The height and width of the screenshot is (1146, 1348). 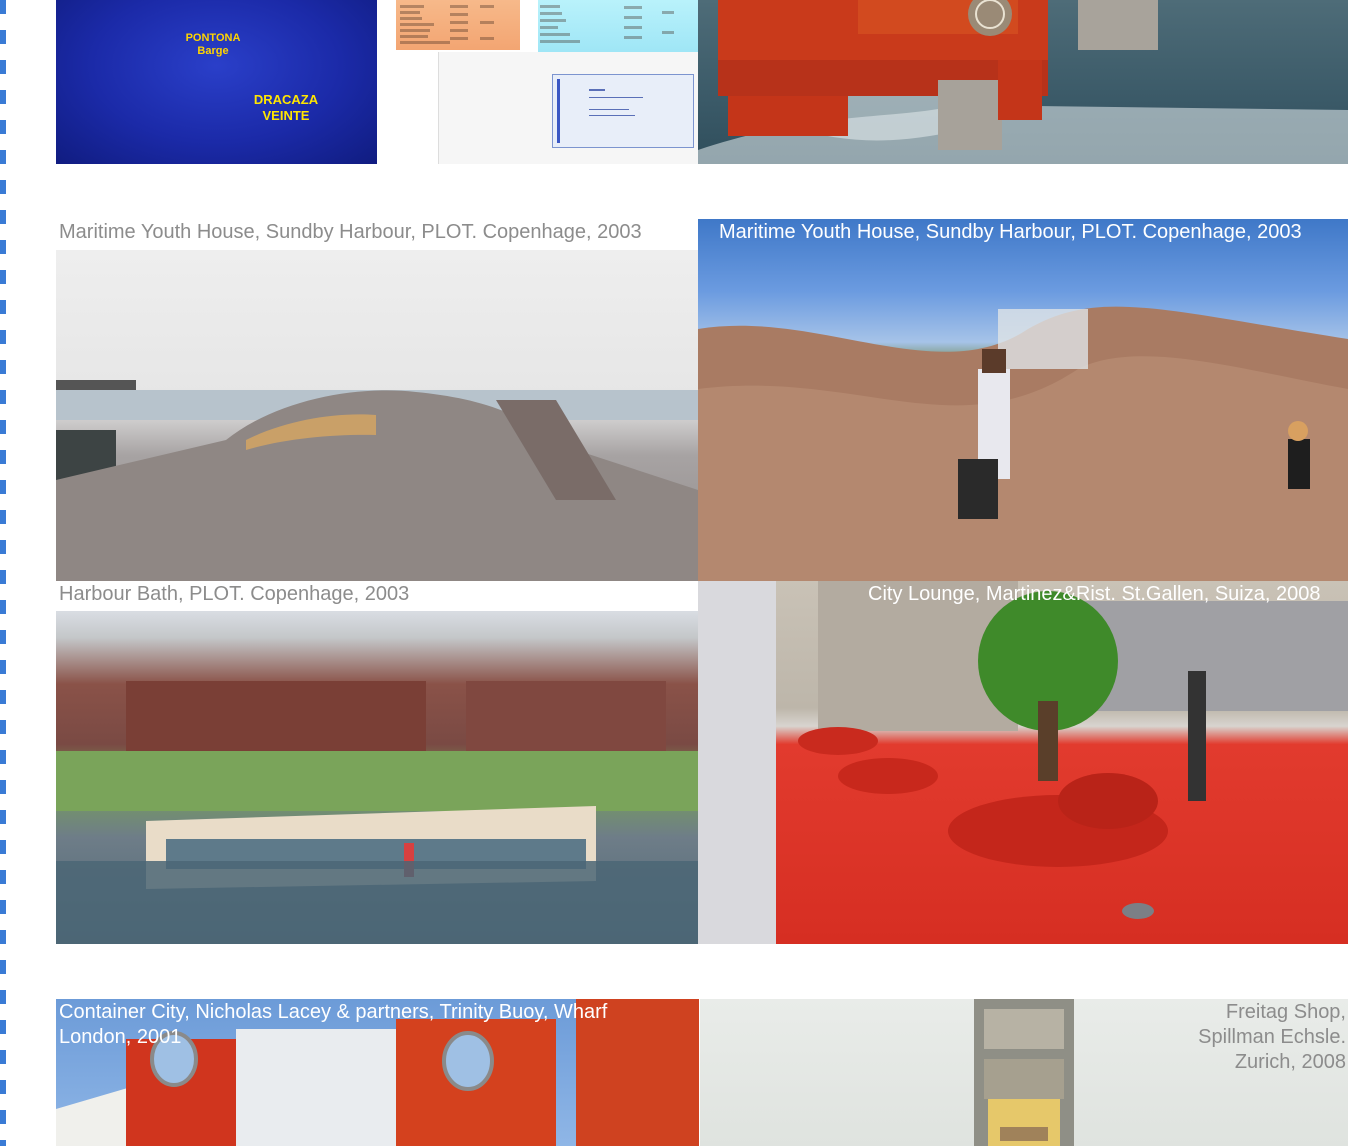 I want to click on barge-label-es: PONTONA, so click(x=213, y=38).